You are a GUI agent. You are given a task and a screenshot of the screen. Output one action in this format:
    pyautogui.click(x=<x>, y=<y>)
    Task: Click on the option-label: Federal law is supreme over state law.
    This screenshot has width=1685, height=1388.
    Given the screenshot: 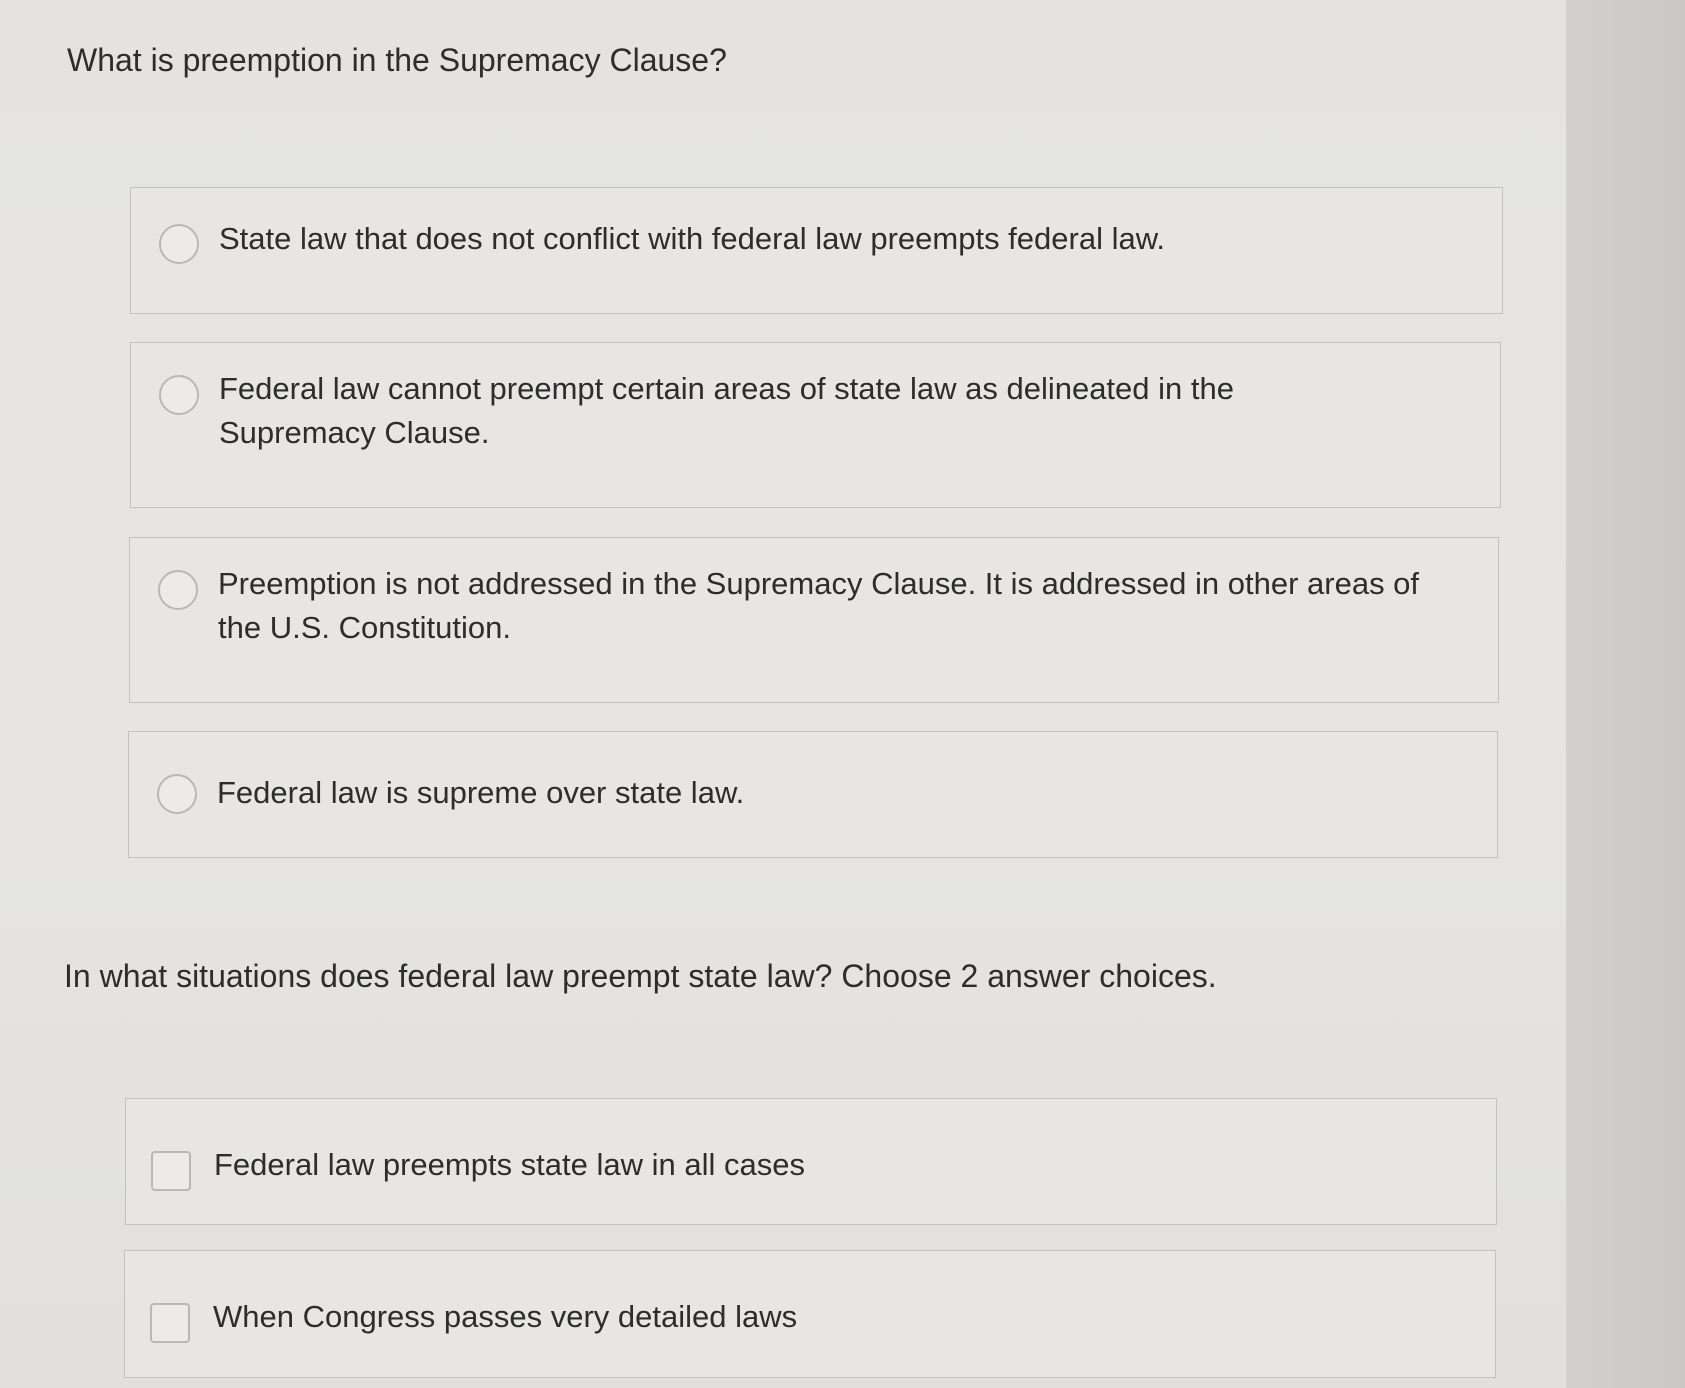 What is the action you would take?
    pyautogui.click(x=481, y=792)
    